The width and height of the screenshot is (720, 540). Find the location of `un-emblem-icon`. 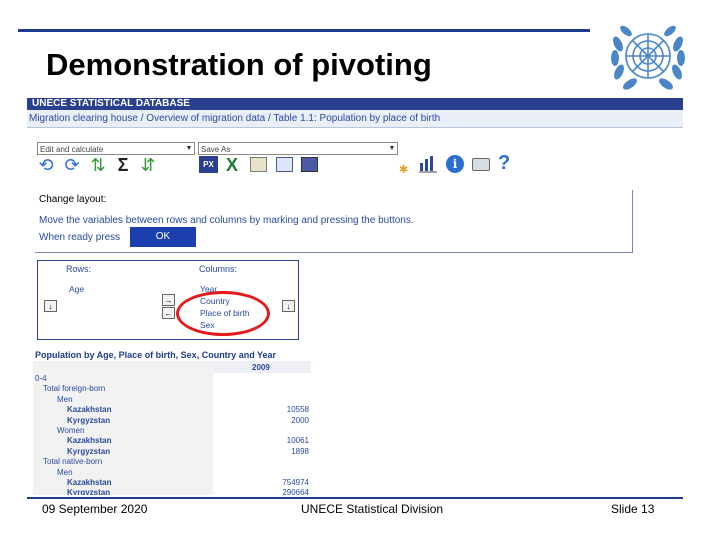

un-emblem-icon is located at coordinates (648, 57).